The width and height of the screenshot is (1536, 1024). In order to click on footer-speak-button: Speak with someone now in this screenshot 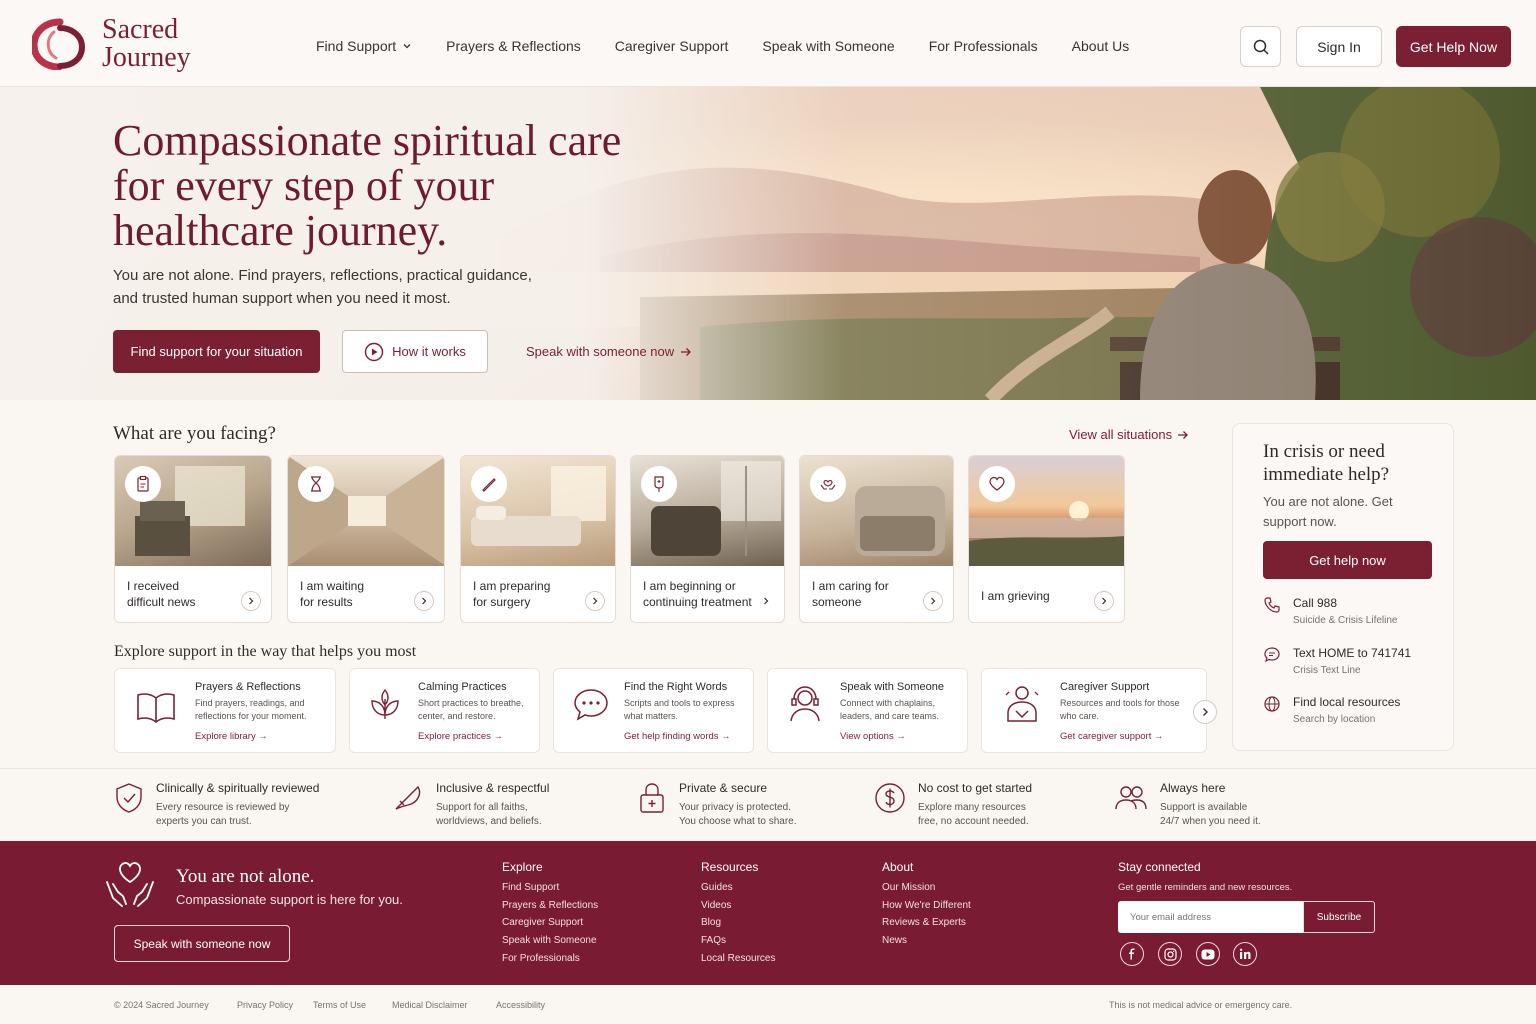, I will do `click(202, 943)`.